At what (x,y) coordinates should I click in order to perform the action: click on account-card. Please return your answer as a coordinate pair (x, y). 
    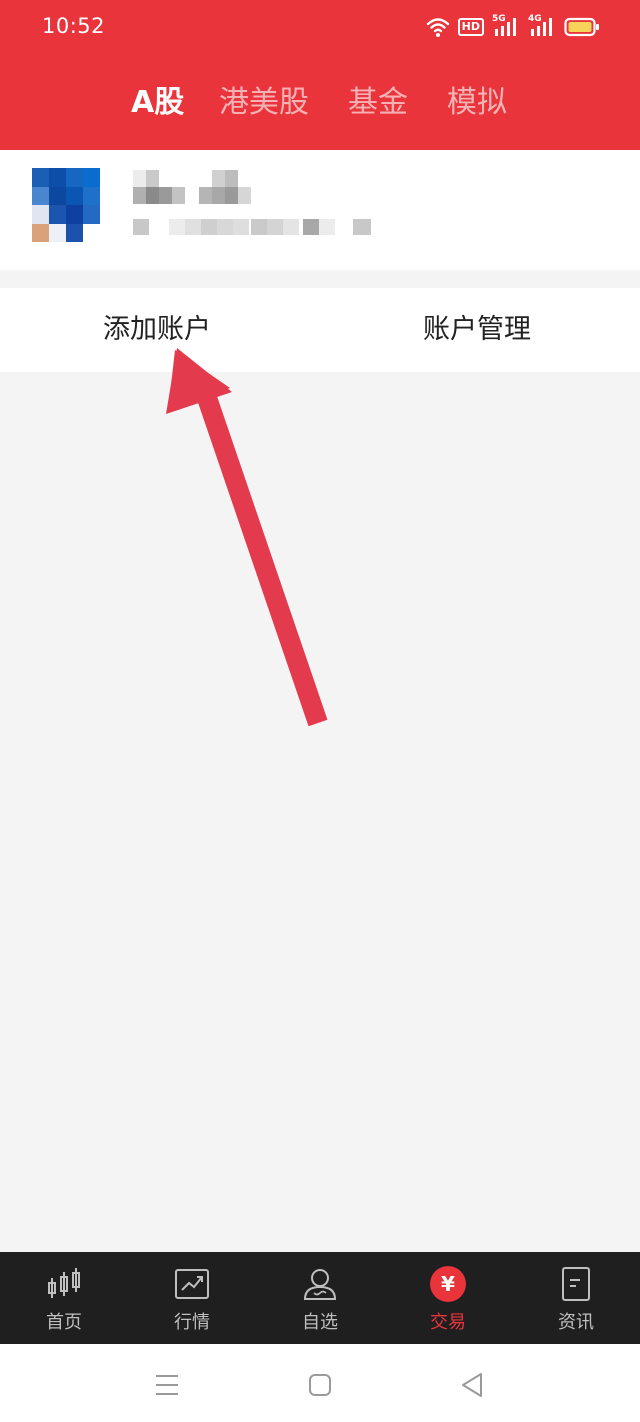
    Looking at the image, I should click on (320, 210).